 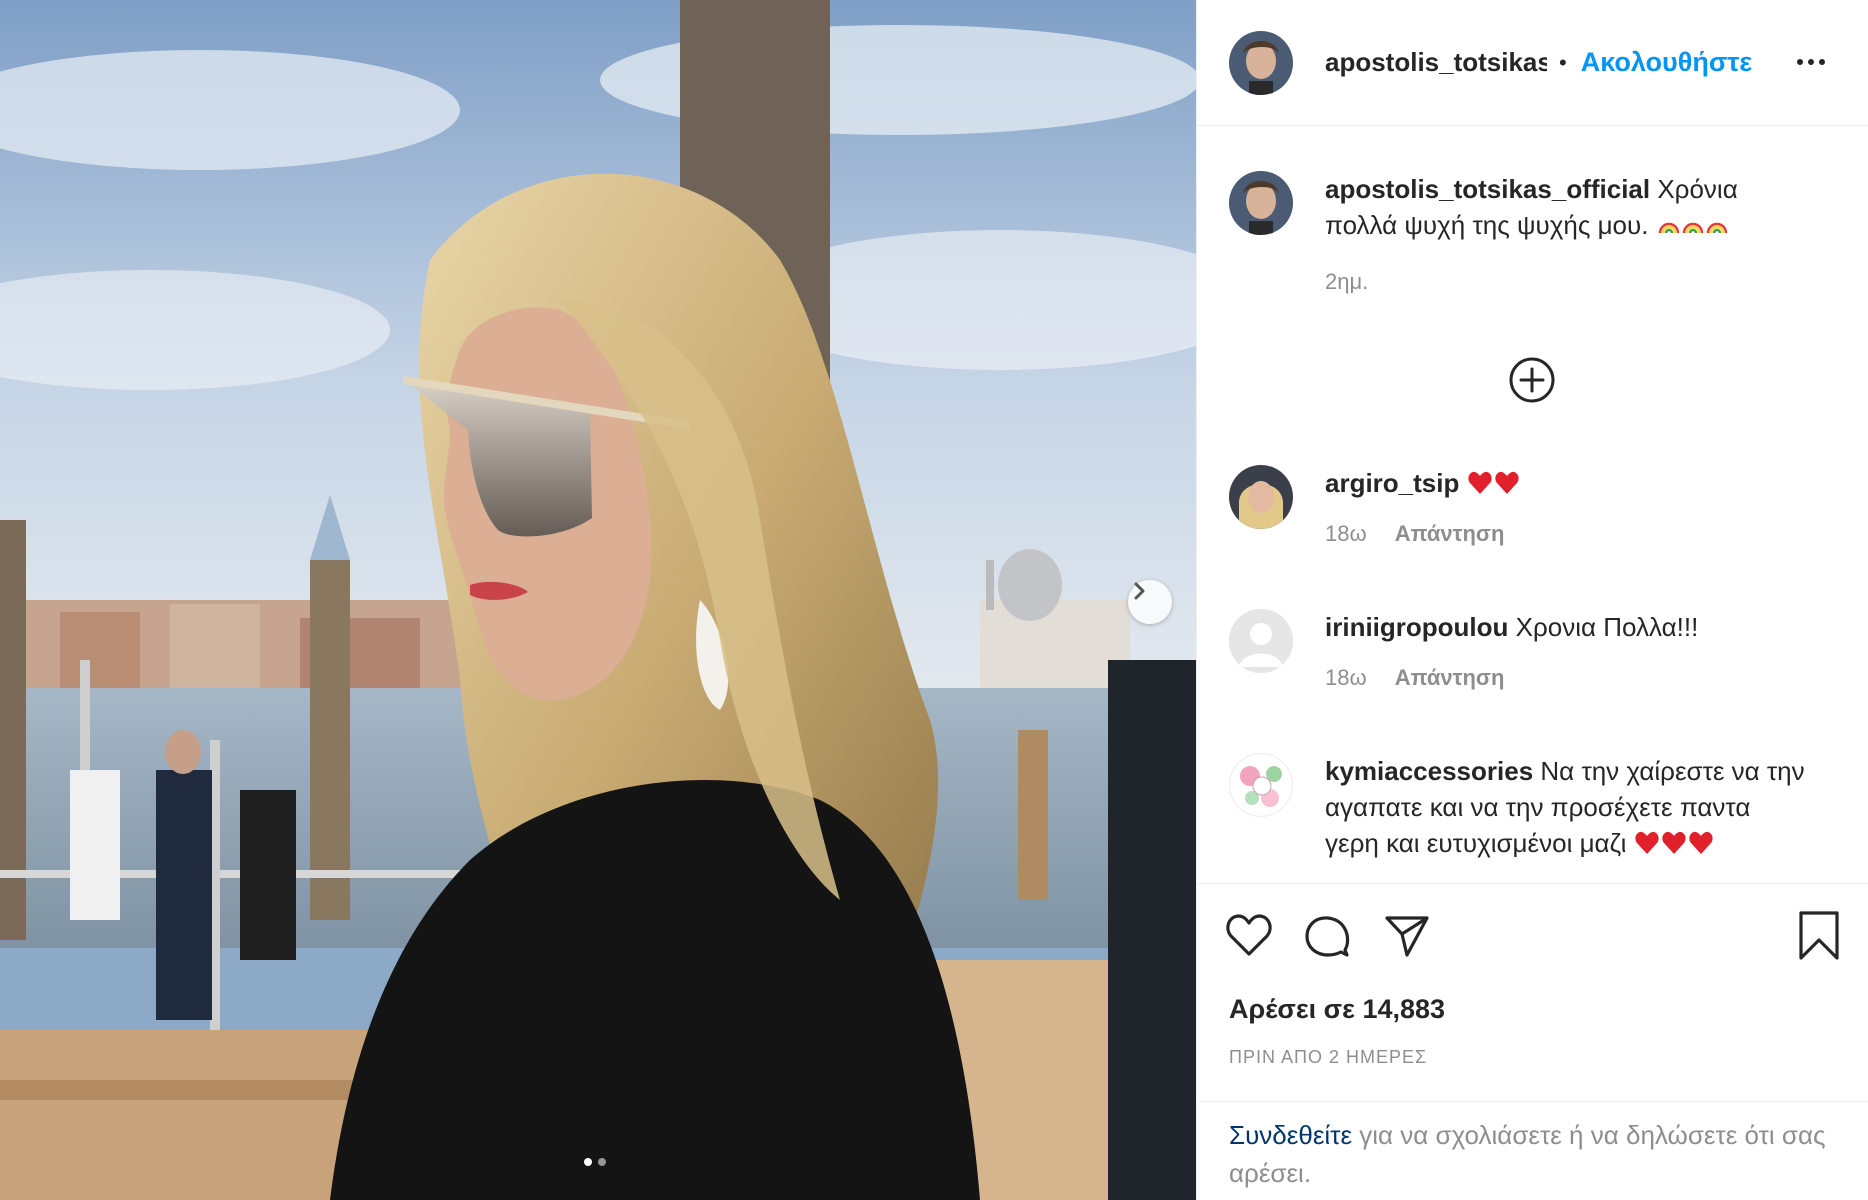 I want to click on load-more-comments-button, so click(x=1532, y=380).